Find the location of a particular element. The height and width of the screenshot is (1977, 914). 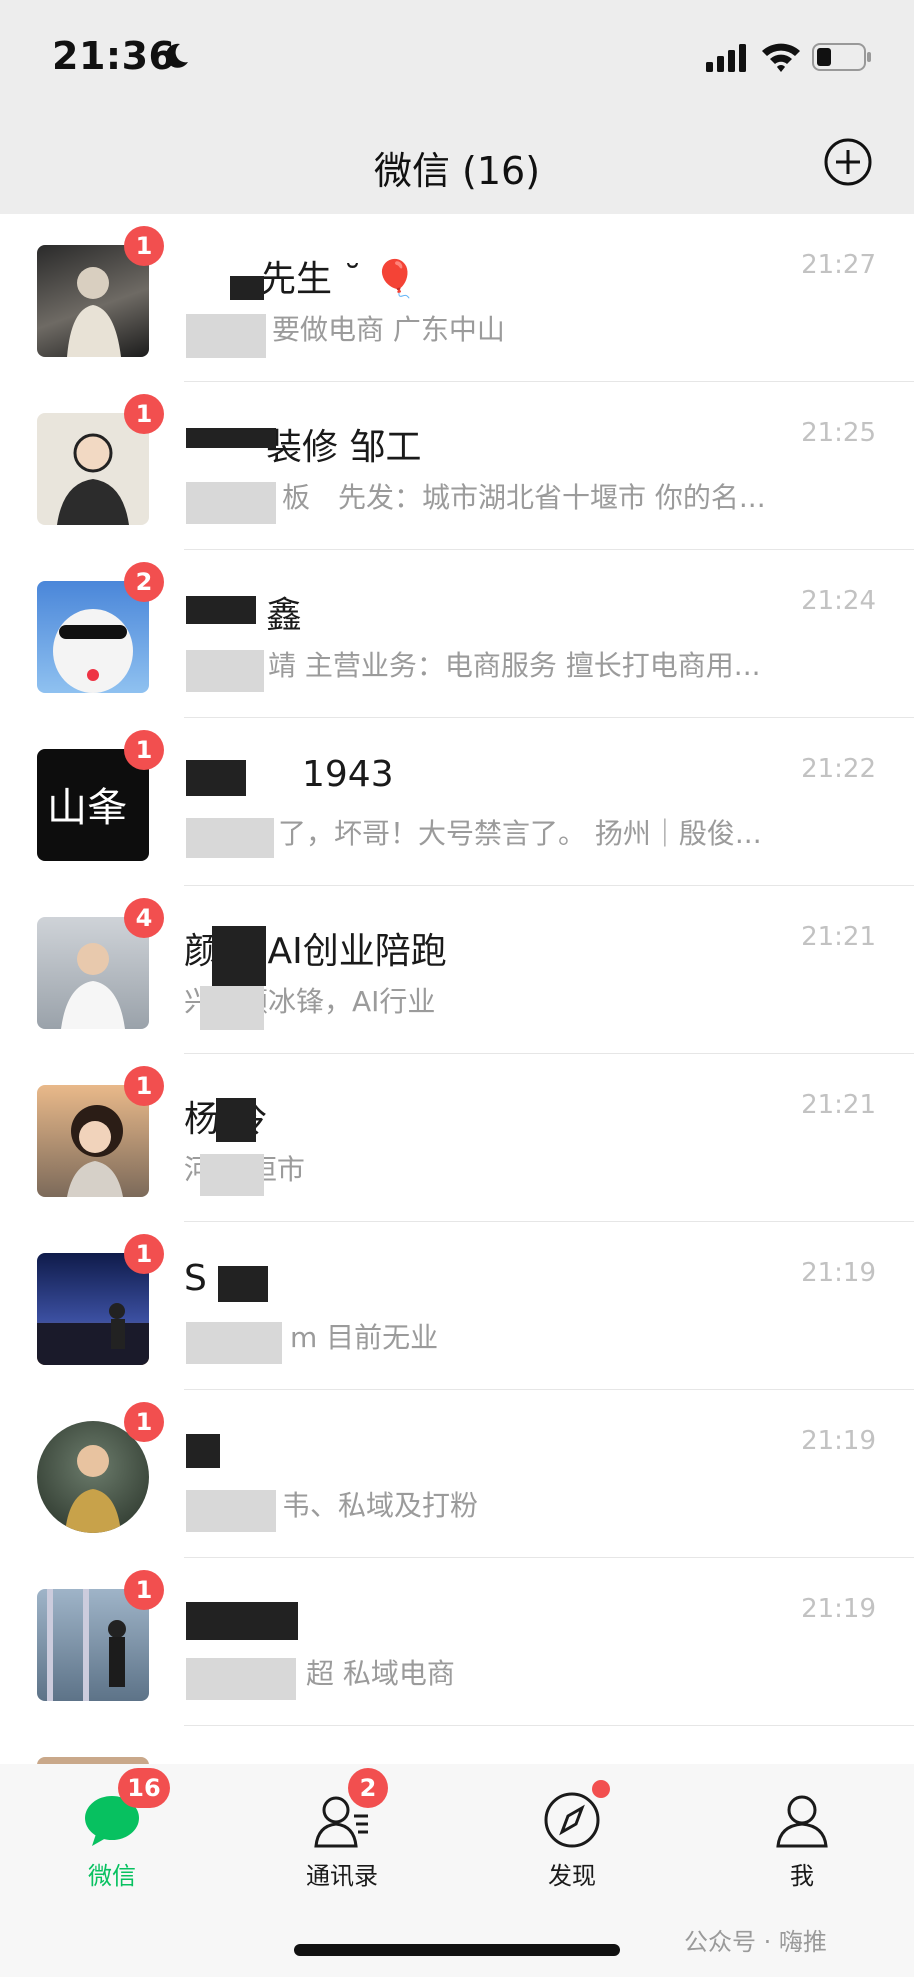

chat-preview: 韦、私域及打粉 is located at coordinates (380, 1505).